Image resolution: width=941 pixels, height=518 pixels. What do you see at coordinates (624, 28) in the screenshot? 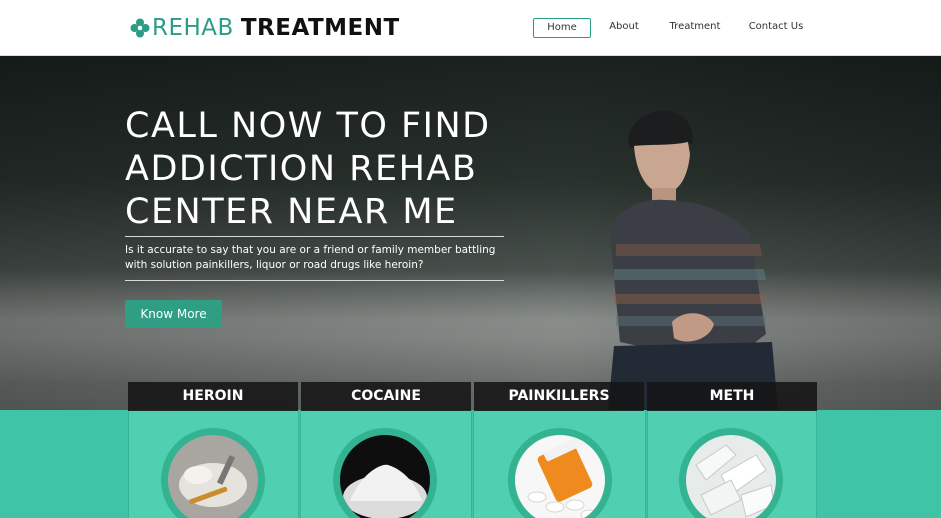
I see `nav-about: About` at bounding box center [624, 28].